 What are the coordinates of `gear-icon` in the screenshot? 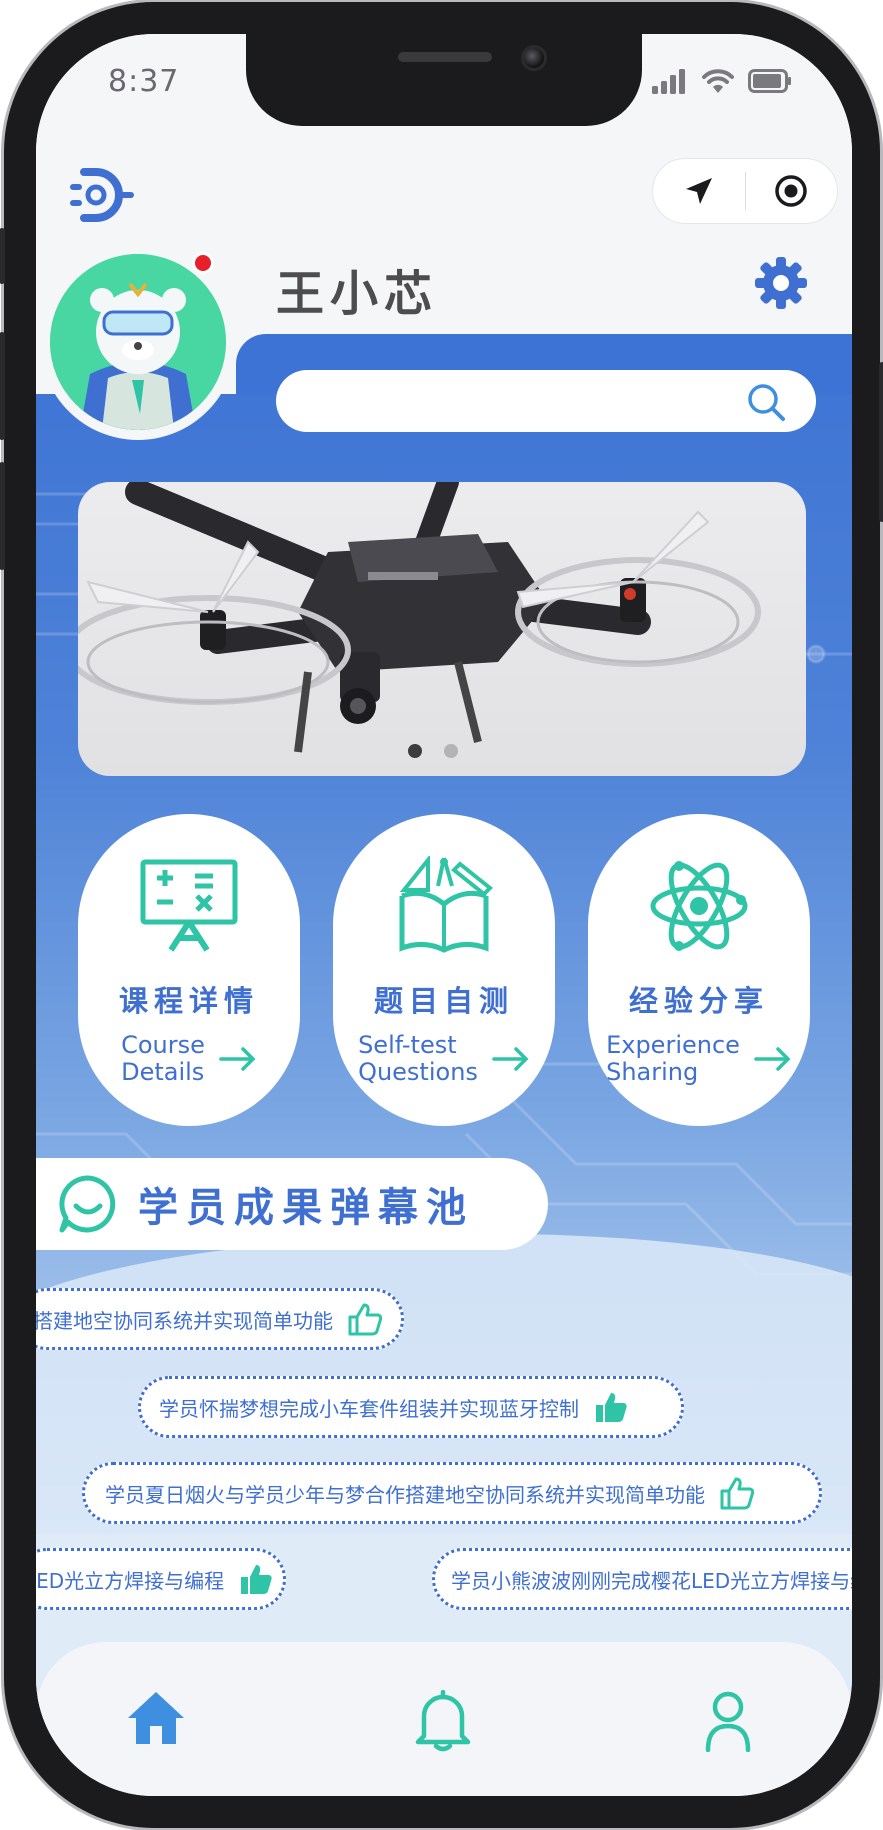 It's located at (781, 283).